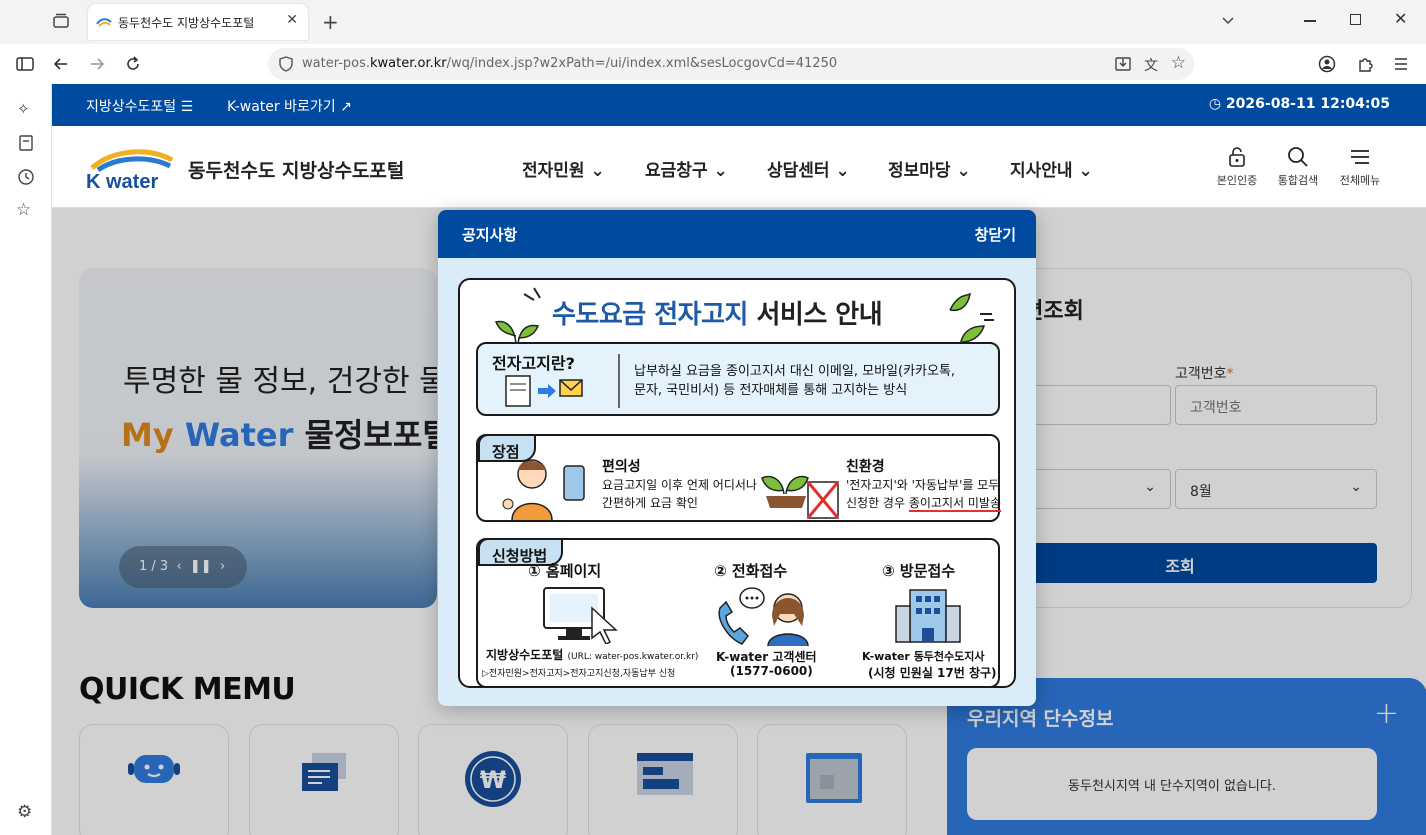 The width and height of the screenshot is (1426, 835). Describe the element at coordinates (1051, 168) in the screenshot. I see `nav-item-branch: 지사안내 ⌄` at that location.